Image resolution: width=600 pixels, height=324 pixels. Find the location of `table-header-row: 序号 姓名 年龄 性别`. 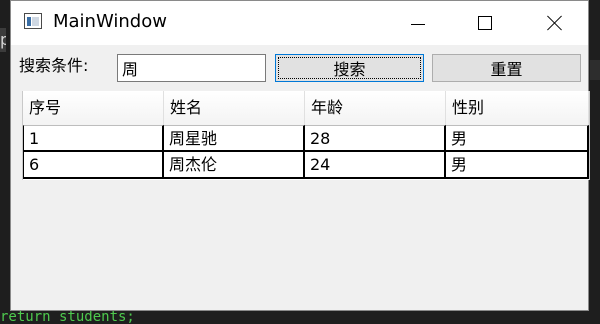

table-header-row: 序号 姓名 年龄 性别 is located at coordinates (306, 108).